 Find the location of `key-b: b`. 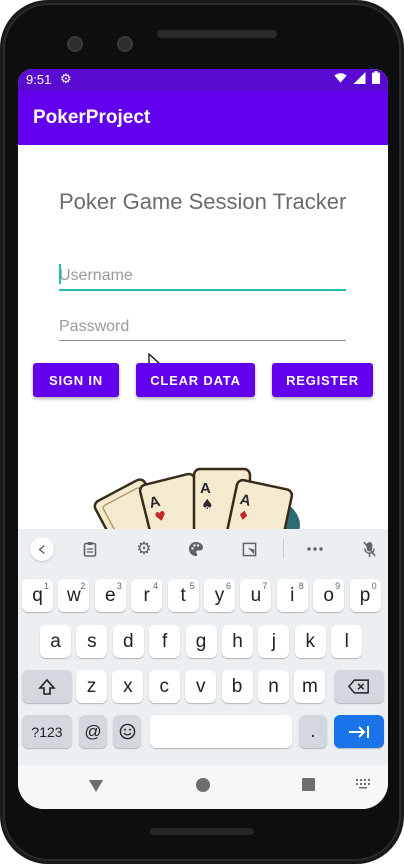

key-b: b is located at coordinates (237, 686).